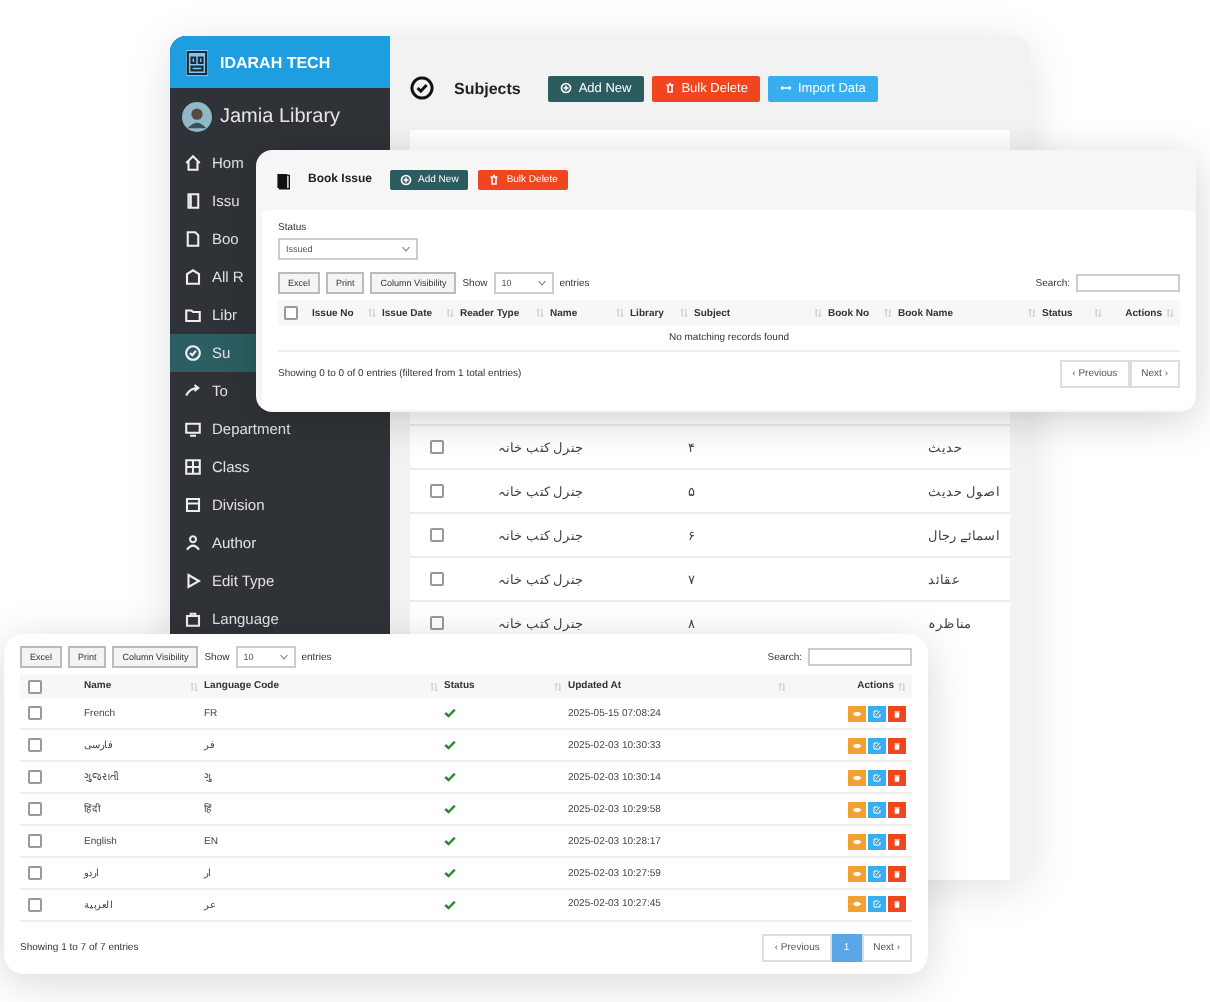 Image resolution: width=1210 pixels, height=1002 pixels. I want to click on page-title: Subjects, so click(487, 88).